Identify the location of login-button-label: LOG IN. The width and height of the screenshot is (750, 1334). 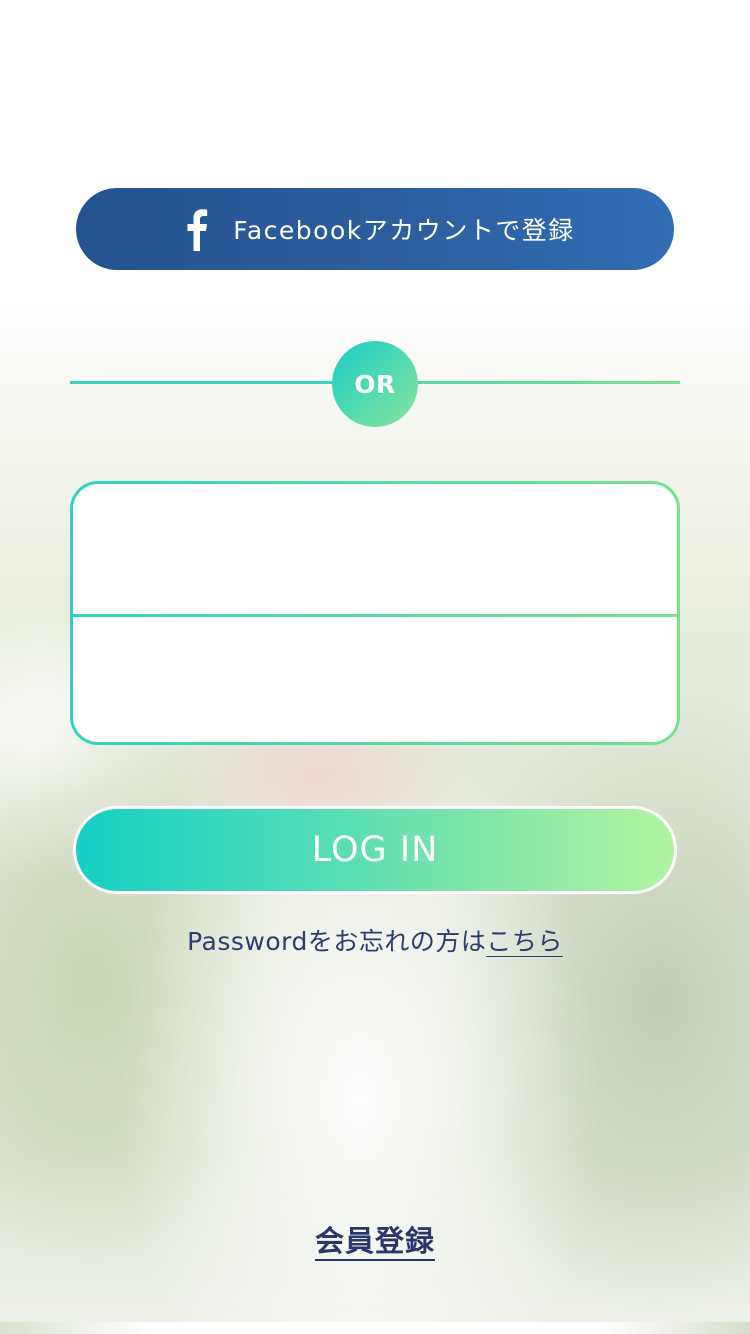
(375, 850).